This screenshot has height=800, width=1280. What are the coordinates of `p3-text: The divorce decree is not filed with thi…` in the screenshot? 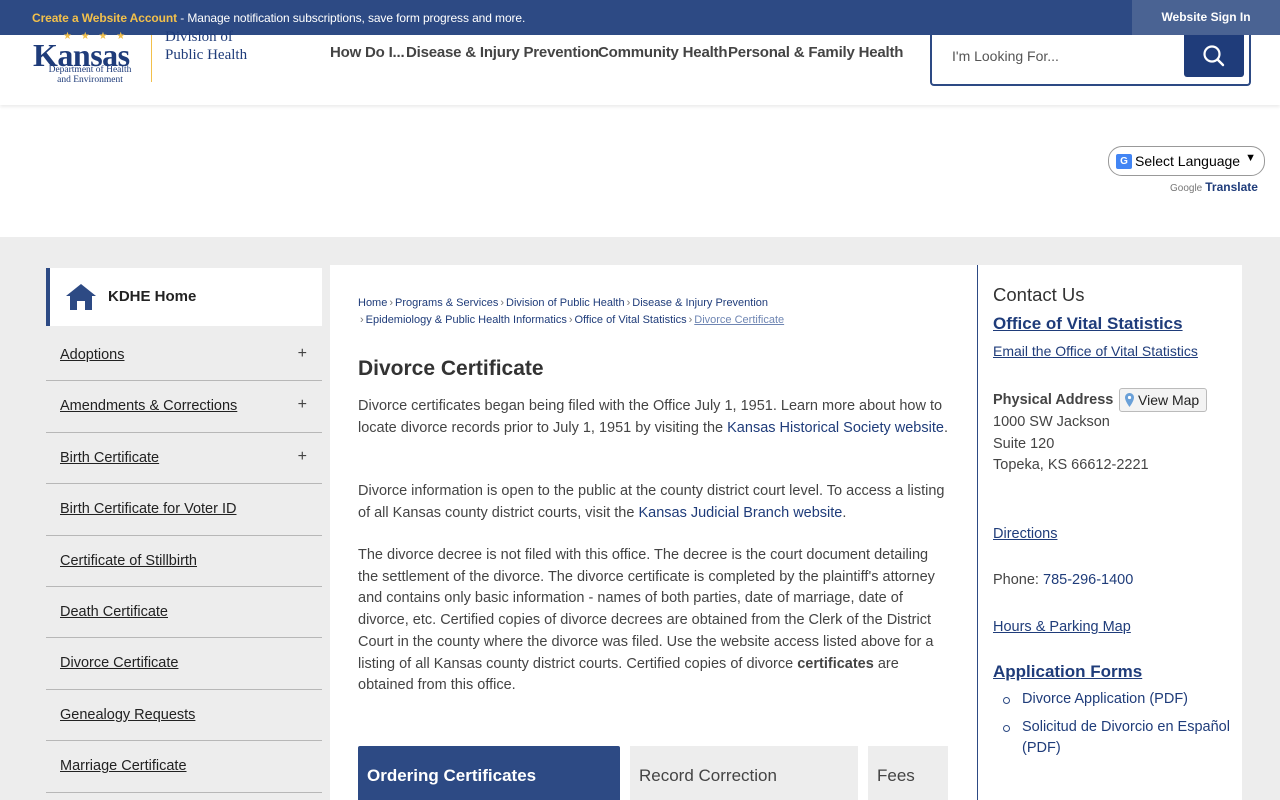 It's located at (646, 609).